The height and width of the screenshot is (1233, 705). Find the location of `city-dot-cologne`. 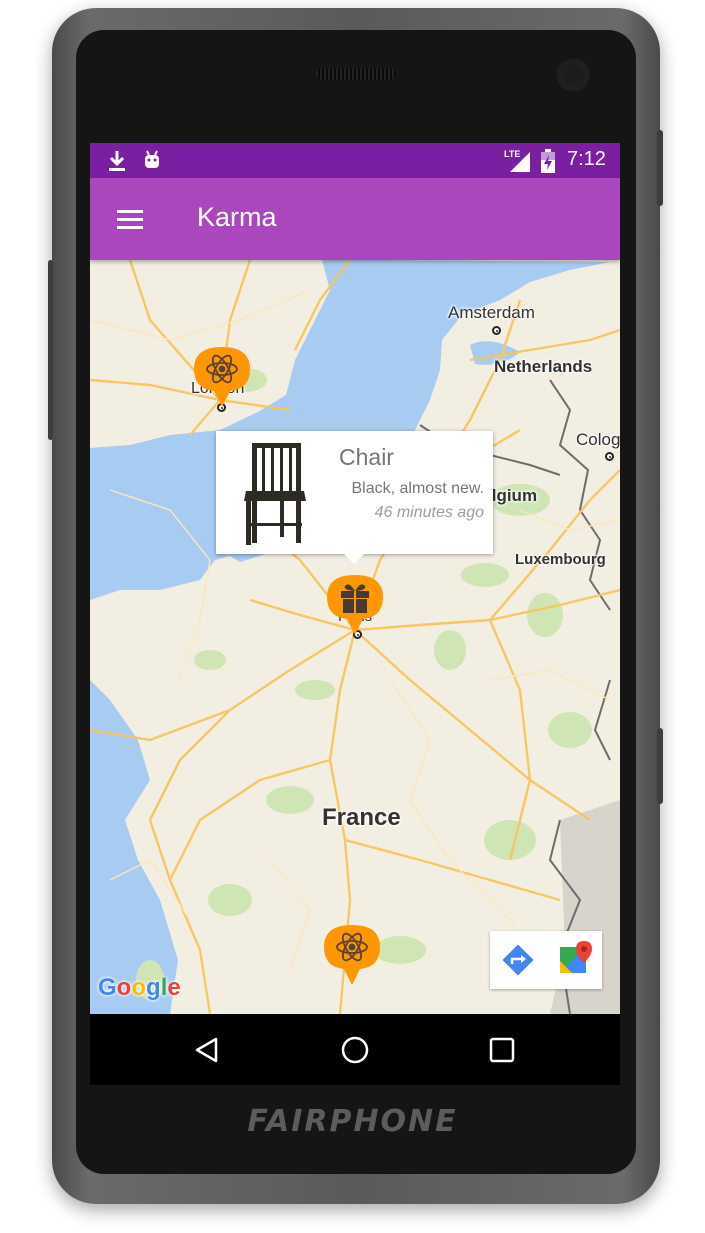

city-dot-cologne is located at coordinates (609, 456).